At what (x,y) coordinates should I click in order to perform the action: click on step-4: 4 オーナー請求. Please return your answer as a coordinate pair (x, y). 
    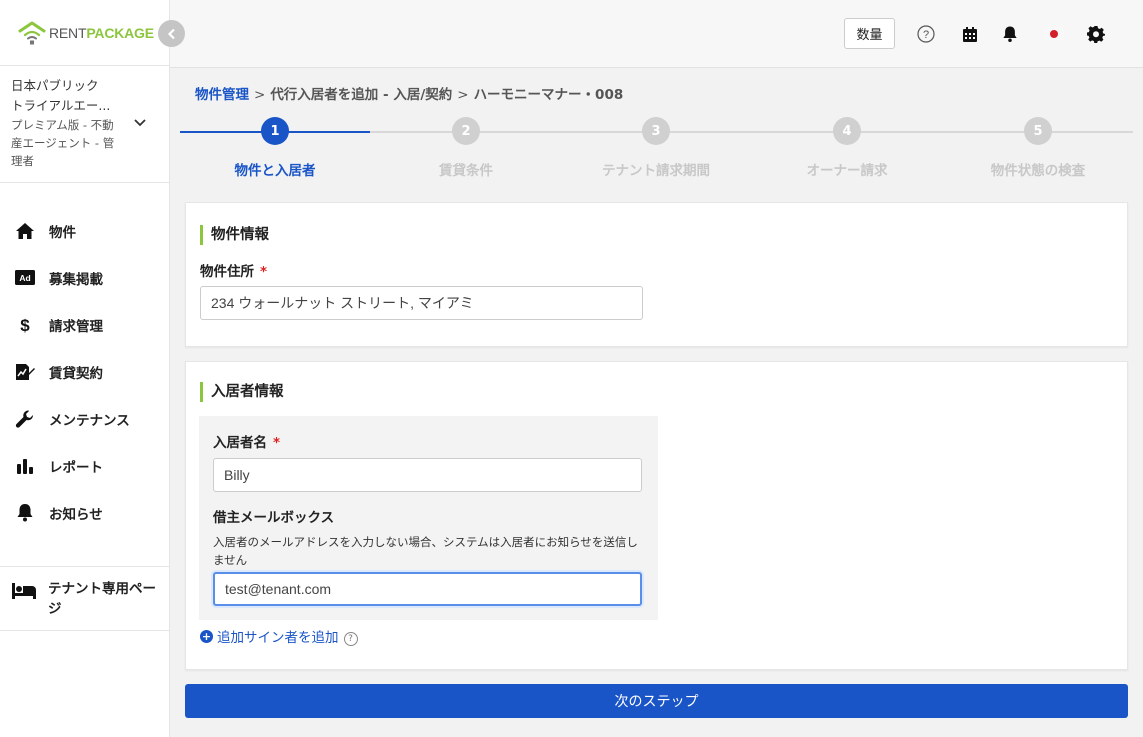
    Looking at the image, I should click on (847, 148).